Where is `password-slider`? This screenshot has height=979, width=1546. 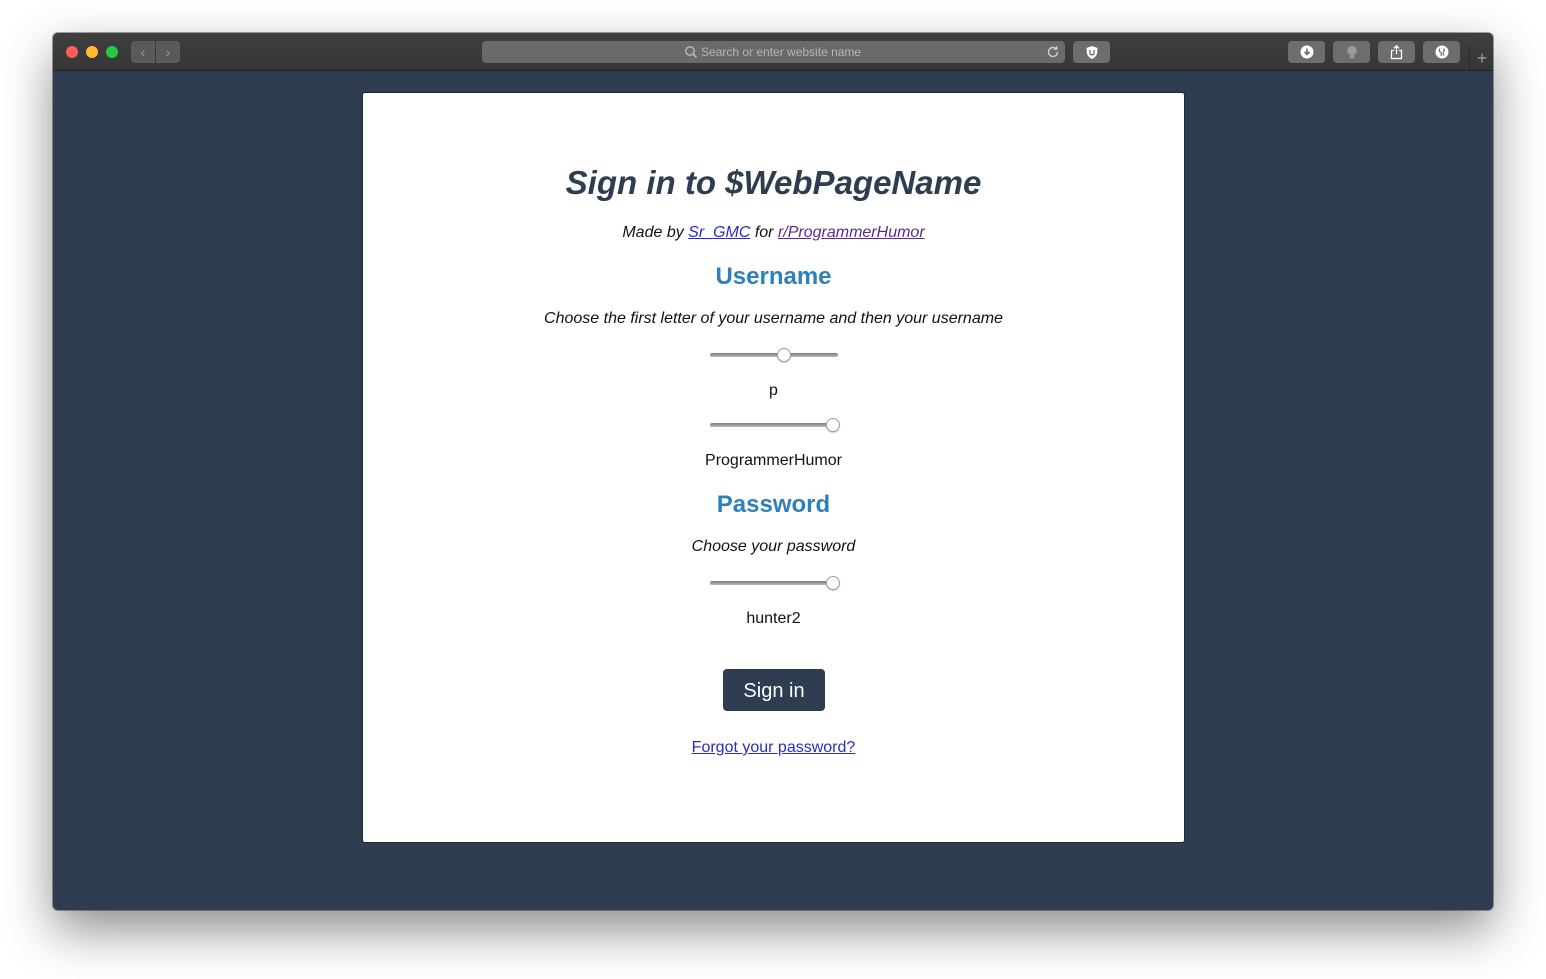 password-slider is located at coordinates (775, 583).